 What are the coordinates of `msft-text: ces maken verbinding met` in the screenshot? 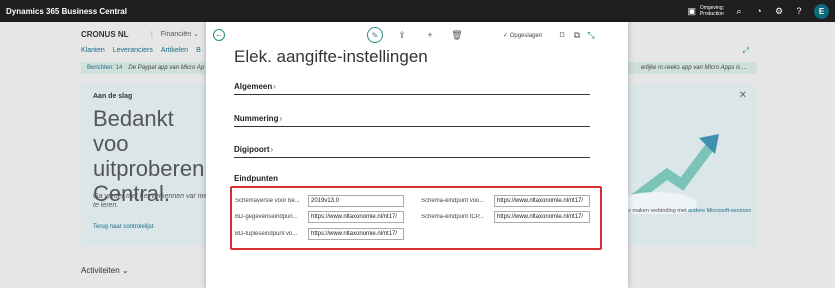 It's located at (655, 211).